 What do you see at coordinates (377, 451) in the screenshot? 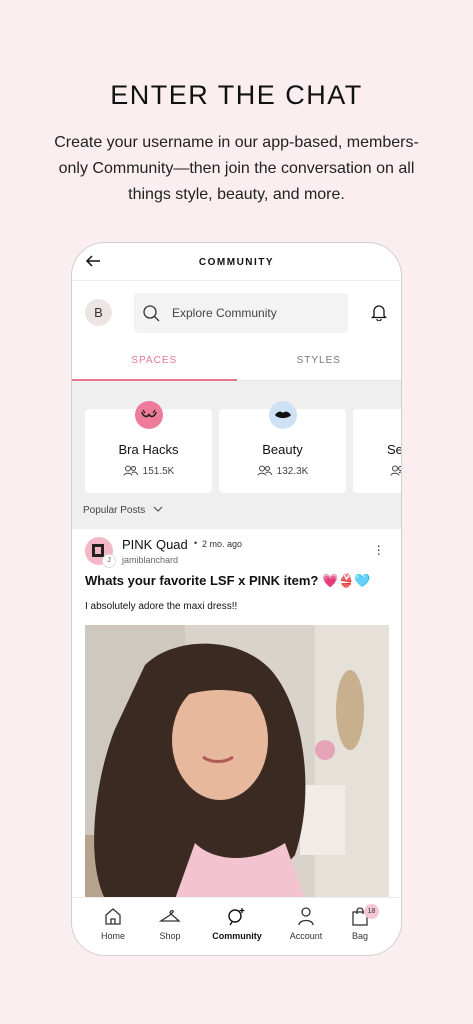
I see `space-card-partial: Se` at bounding box center [377, 451].